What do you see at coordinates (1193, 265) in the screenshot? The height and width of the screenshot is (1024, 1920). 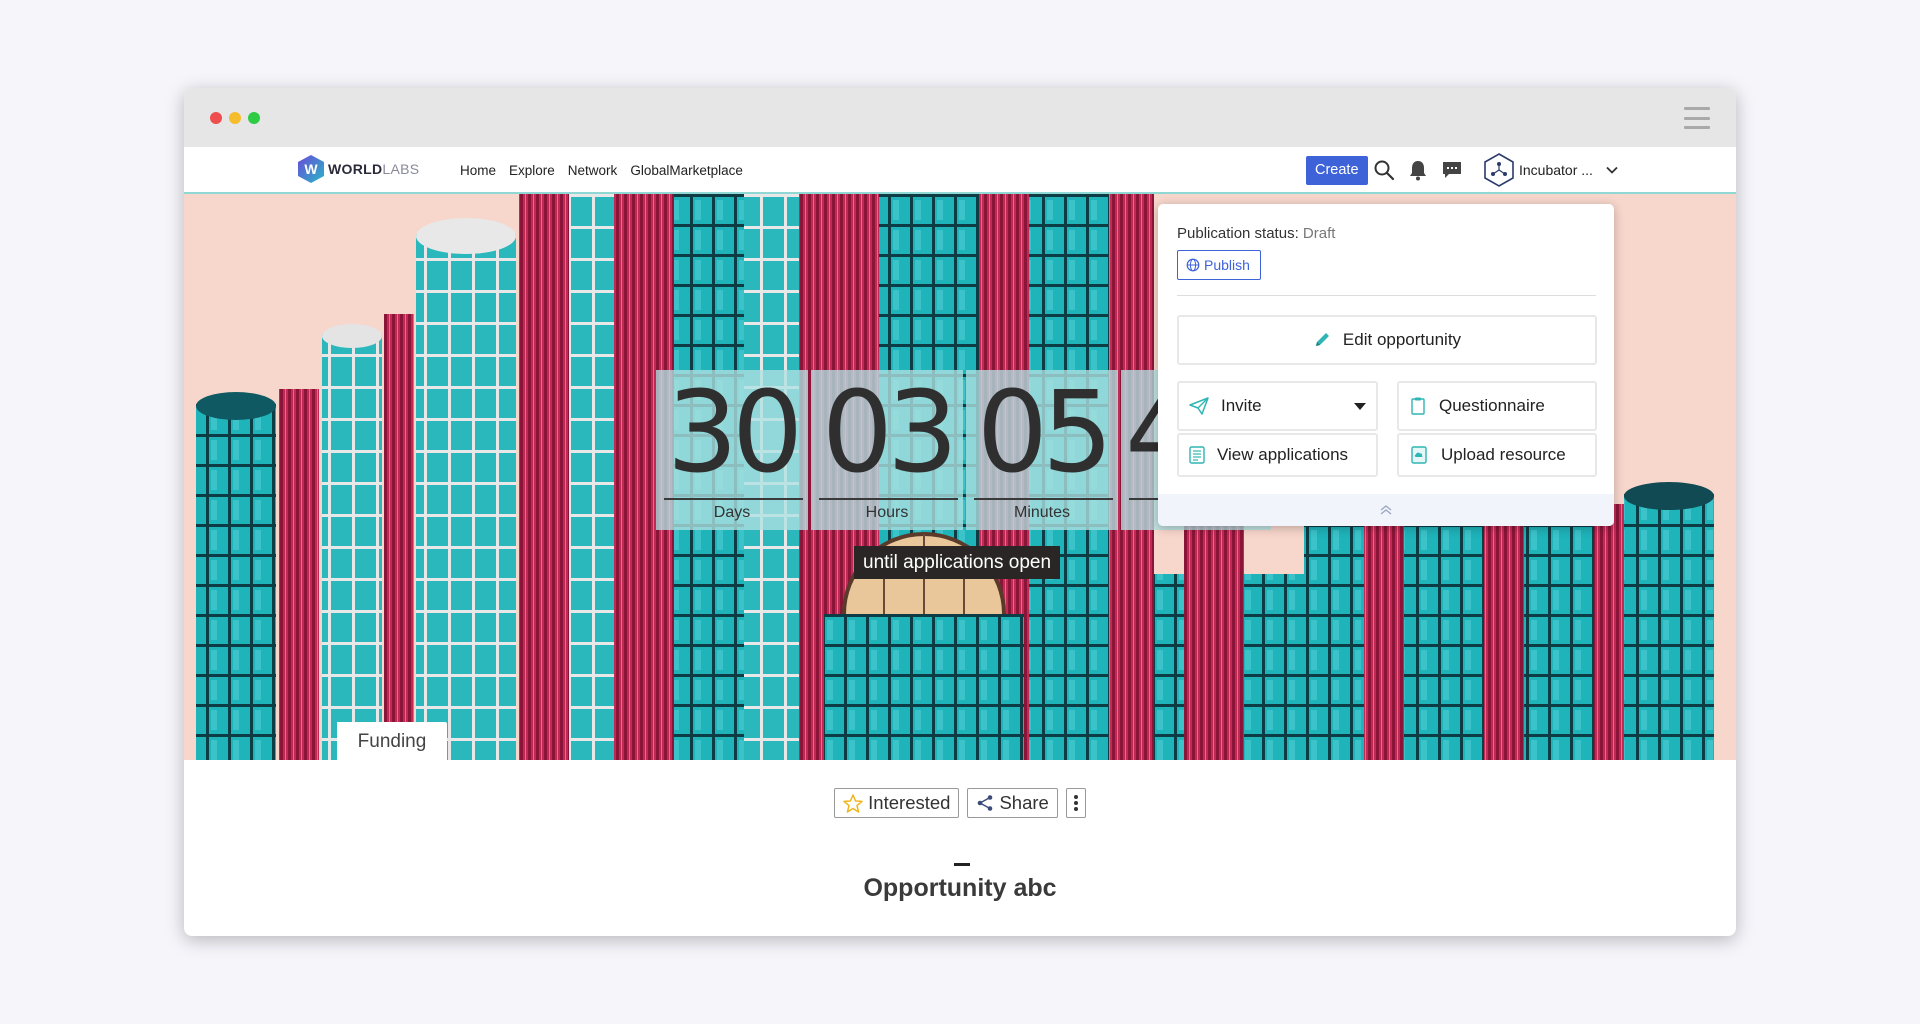 I see `globe-icon` at bounding box center [1193, 265].